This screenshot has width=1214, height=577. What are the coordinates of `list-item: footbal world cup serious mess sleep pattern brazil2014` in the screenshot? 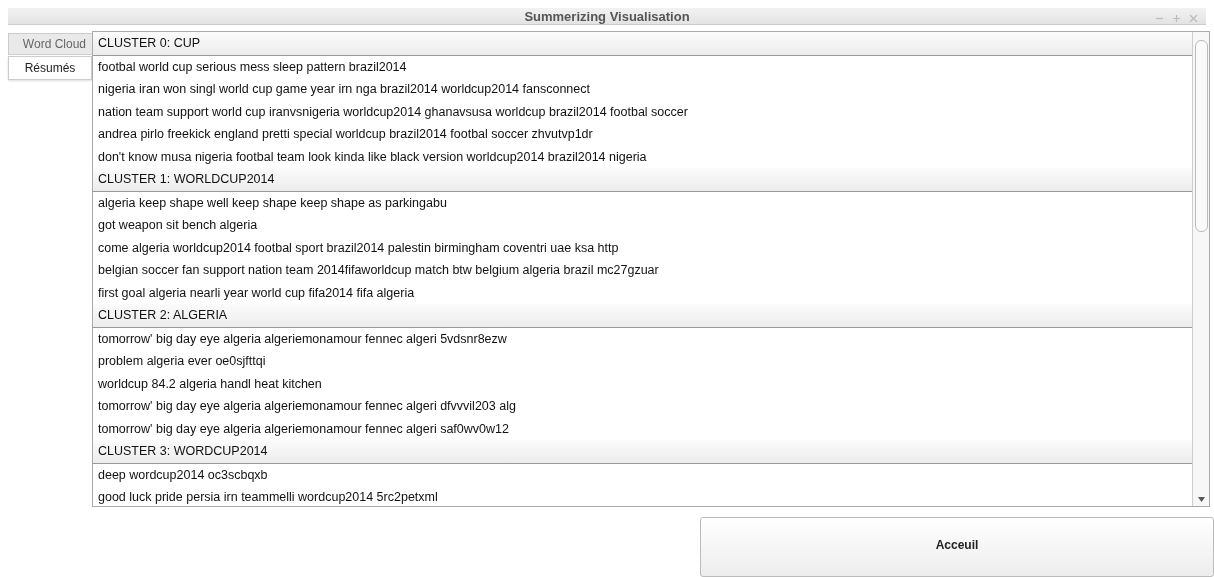 It's located at (642, 66).